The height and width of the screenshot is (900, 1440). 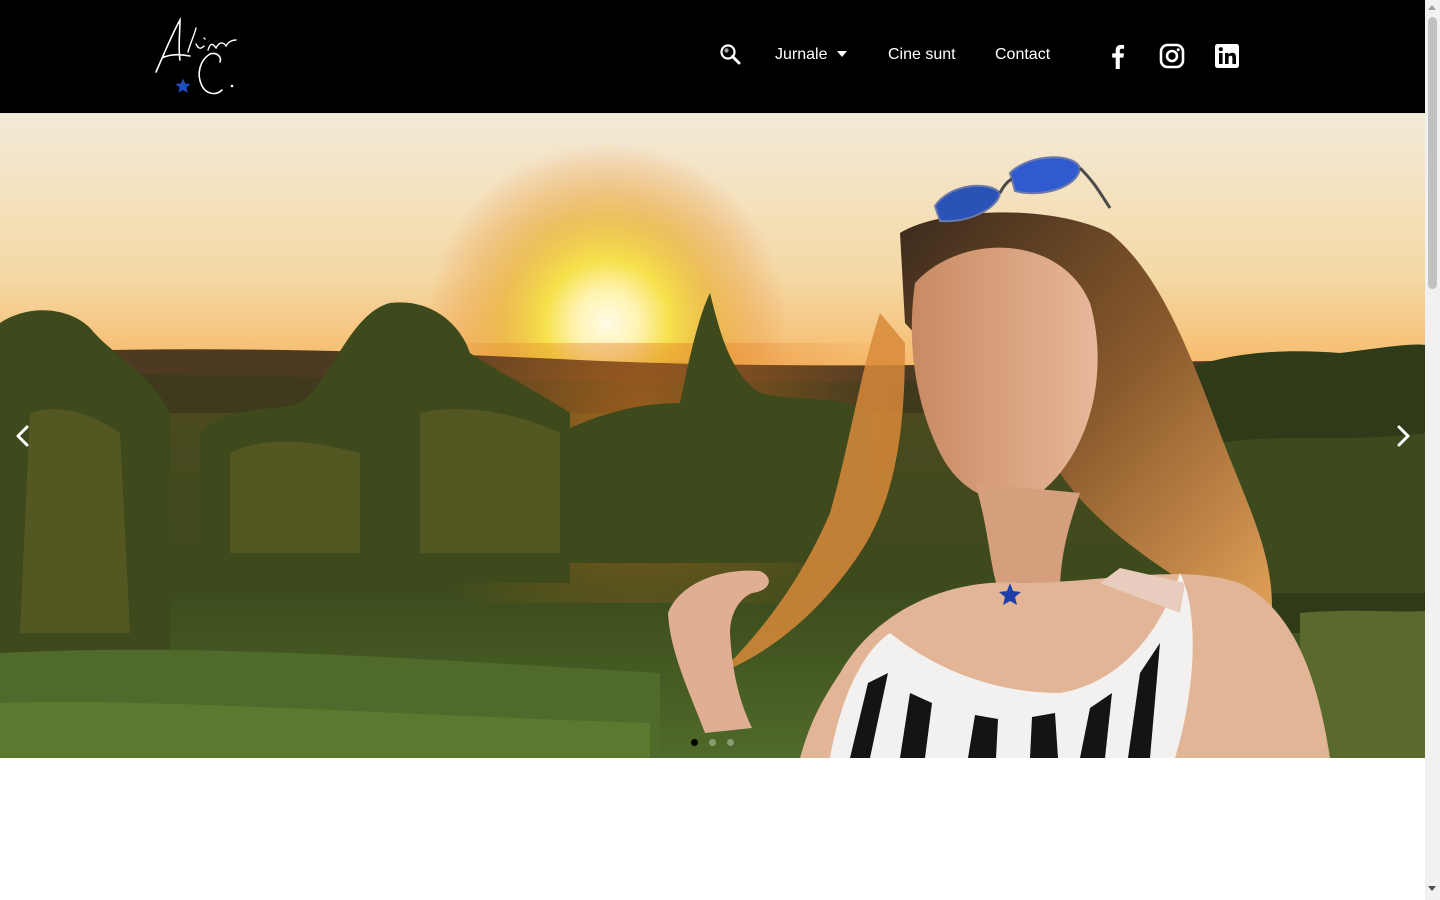 I want to click on scroll-down-arrow-icon, so click(x=1432, y=888).